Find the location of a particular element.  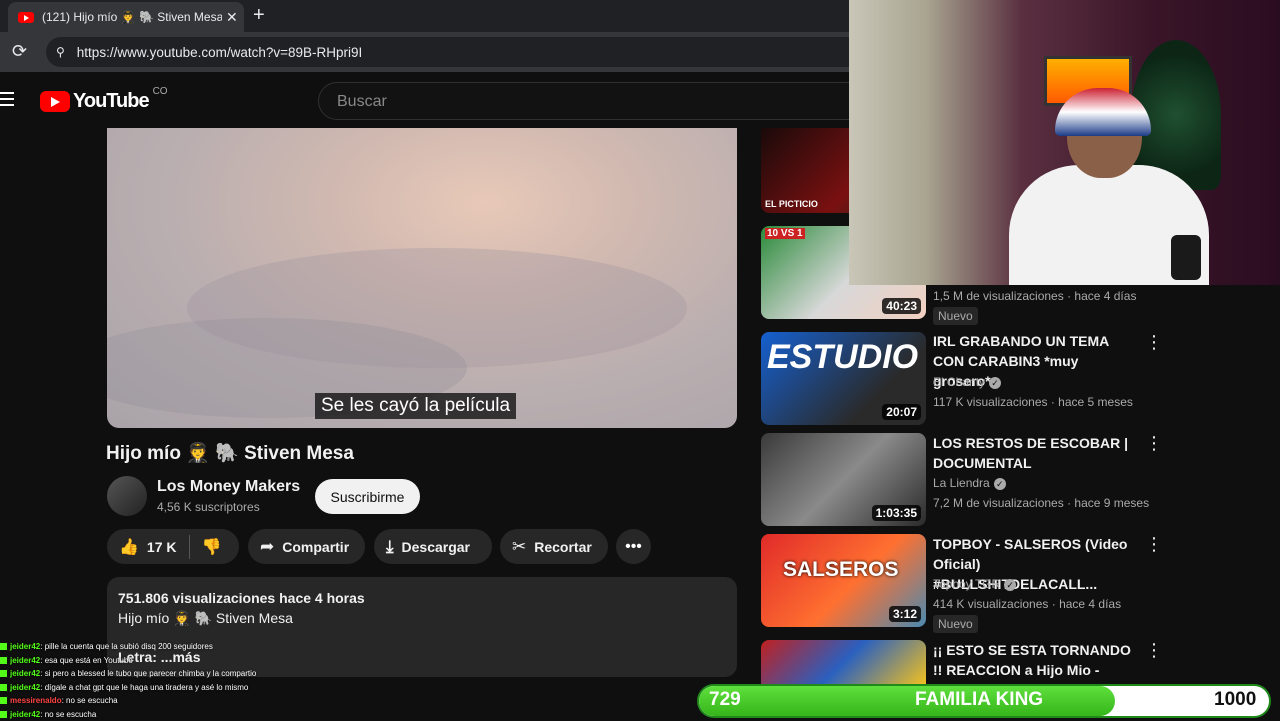

clip-button: ✂ Recortar is located at coordinates (554, 546).